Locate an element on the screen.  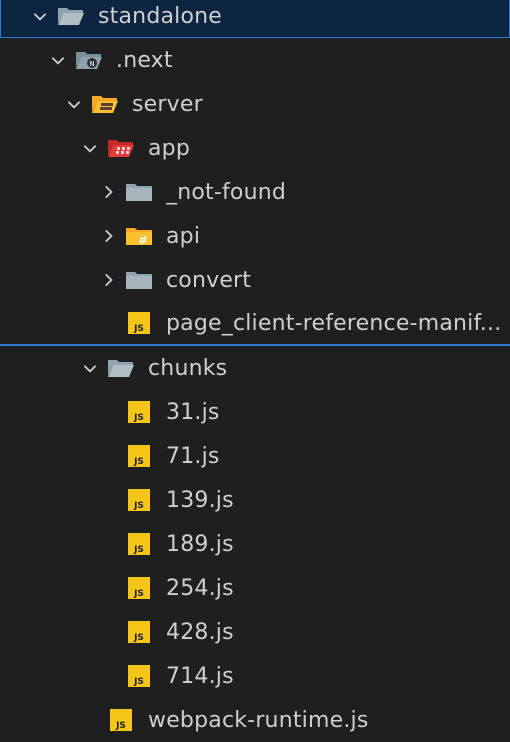
tree-item-label: 428.js is located at coordinates (200, 632).